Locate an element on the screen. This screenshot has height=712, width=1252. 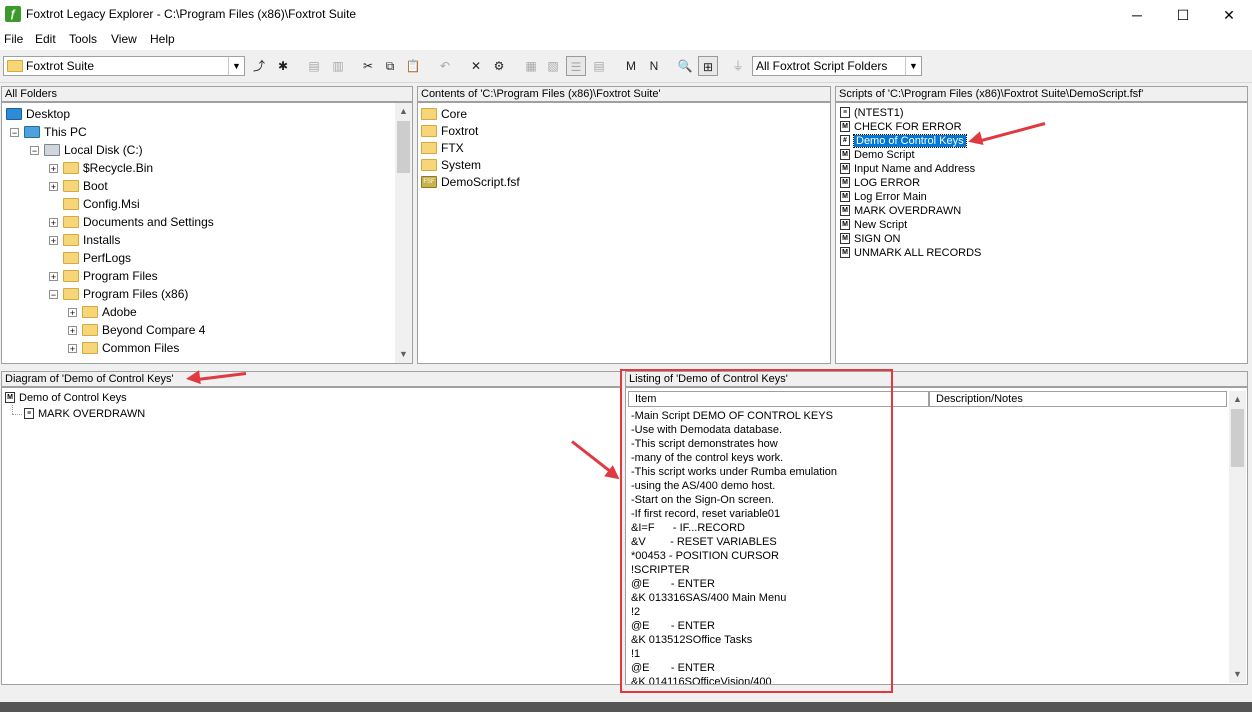
up-folder-icon: ⤴ is located at coordinates (259, 66).